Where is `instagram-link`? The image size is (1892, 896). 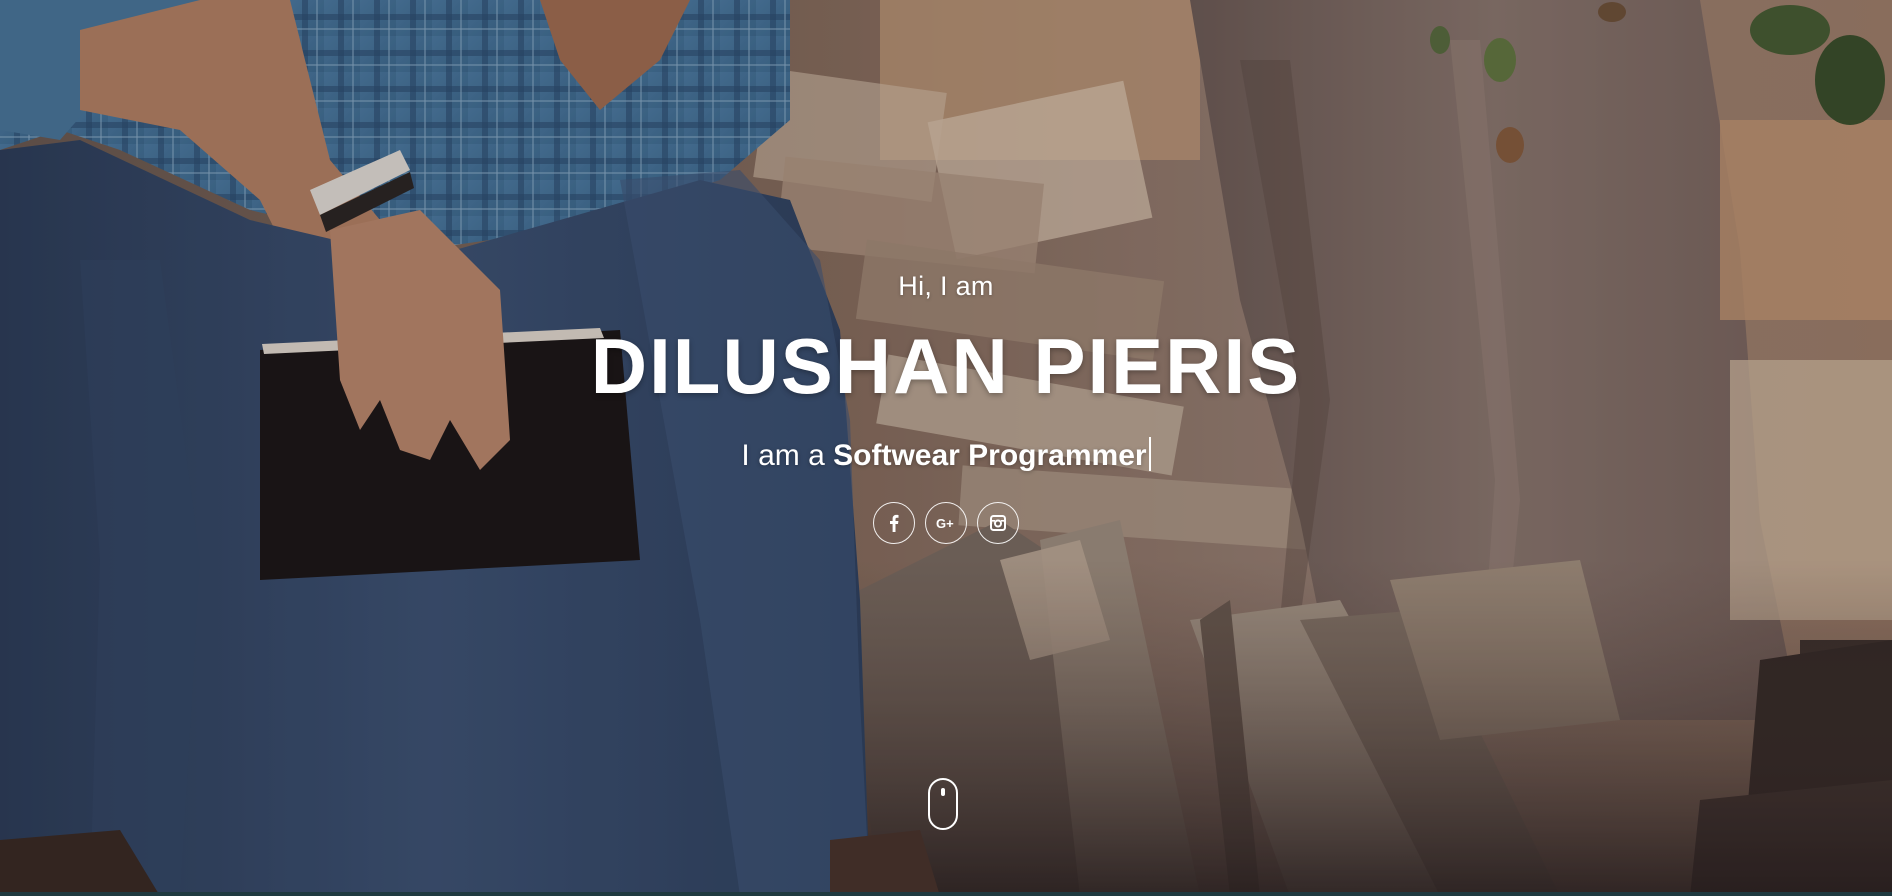 instagram-link is located at coordinates (998, 523).